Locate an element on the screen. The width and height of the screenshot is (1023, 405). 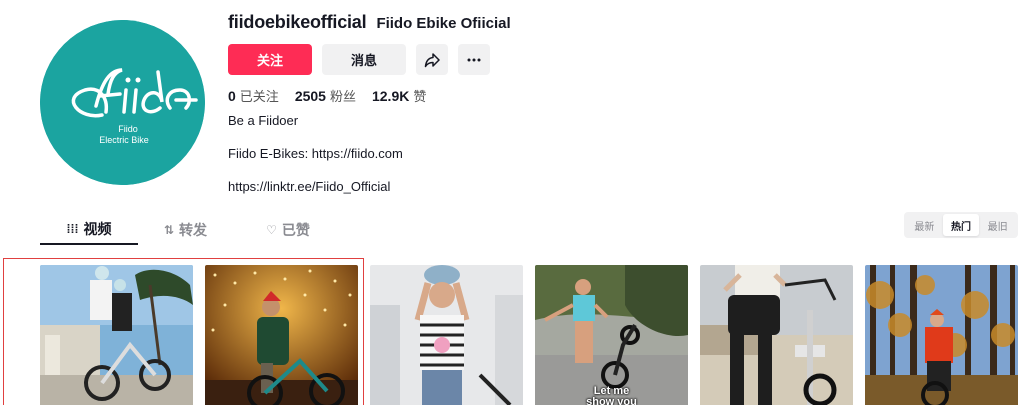
avatar: Fiido Electric Bike is located at coordinates (122, 102).